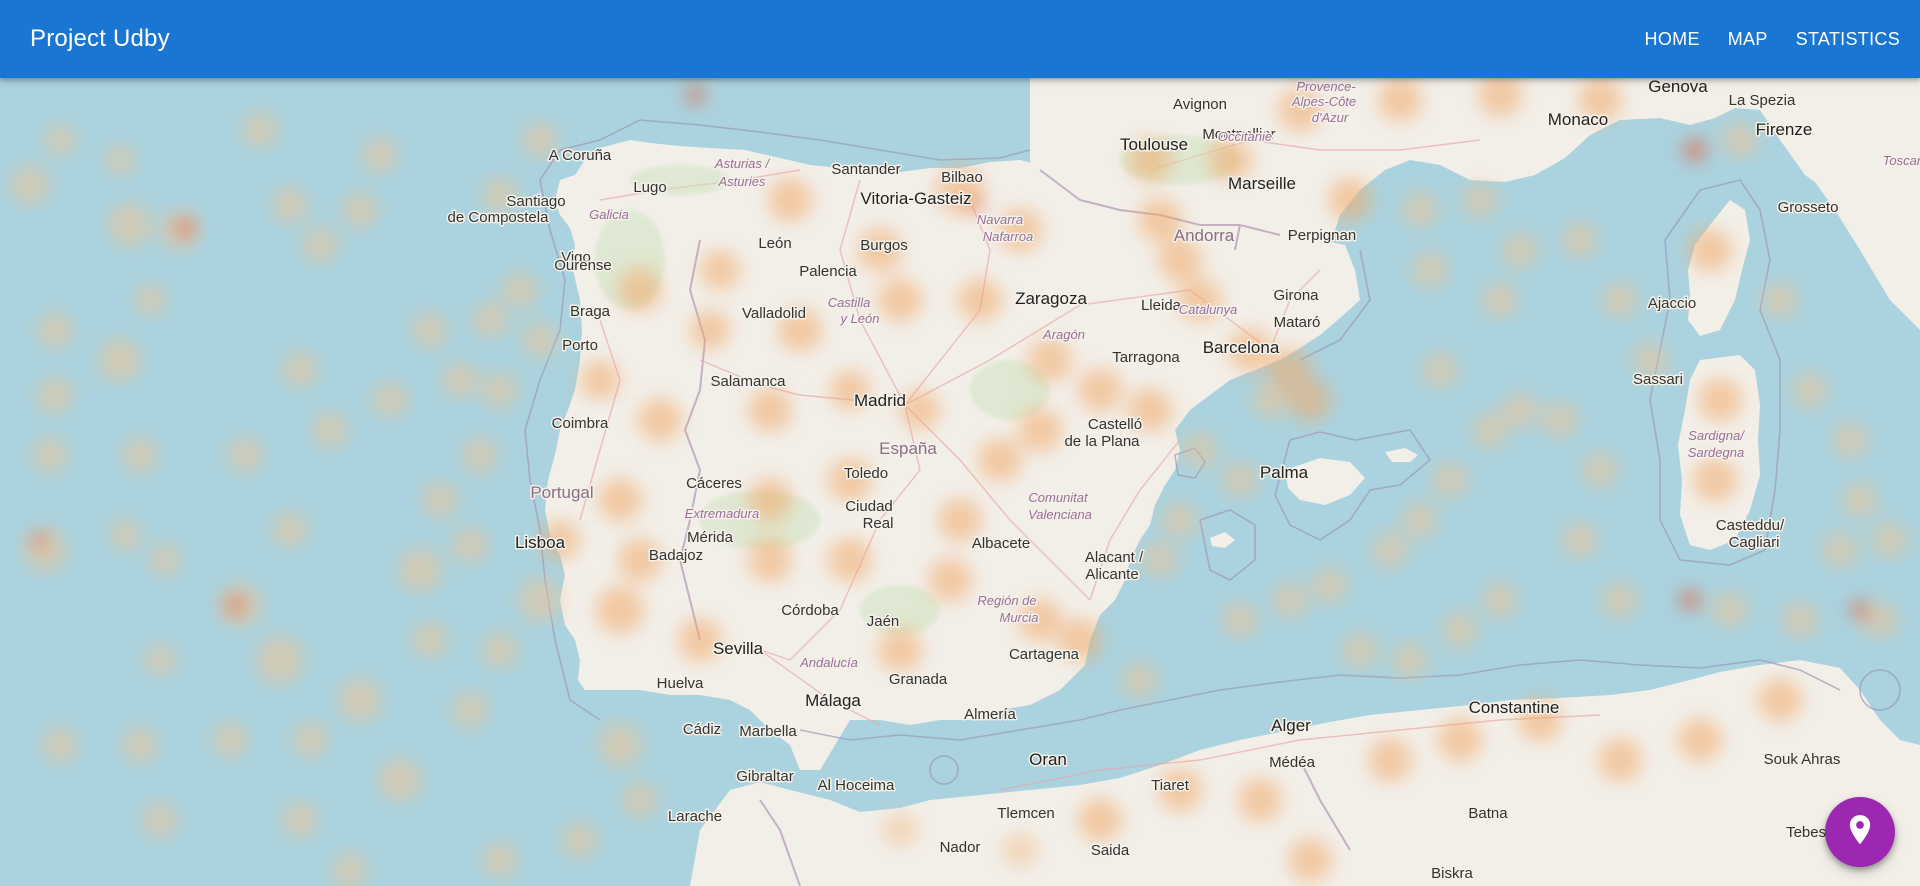 This screenshot has height=886, width=1920. What do you see at coordinates (722, 513) in the screenshot?
I see `map-label-region: Extremadura` at bounding box center [722, 513].